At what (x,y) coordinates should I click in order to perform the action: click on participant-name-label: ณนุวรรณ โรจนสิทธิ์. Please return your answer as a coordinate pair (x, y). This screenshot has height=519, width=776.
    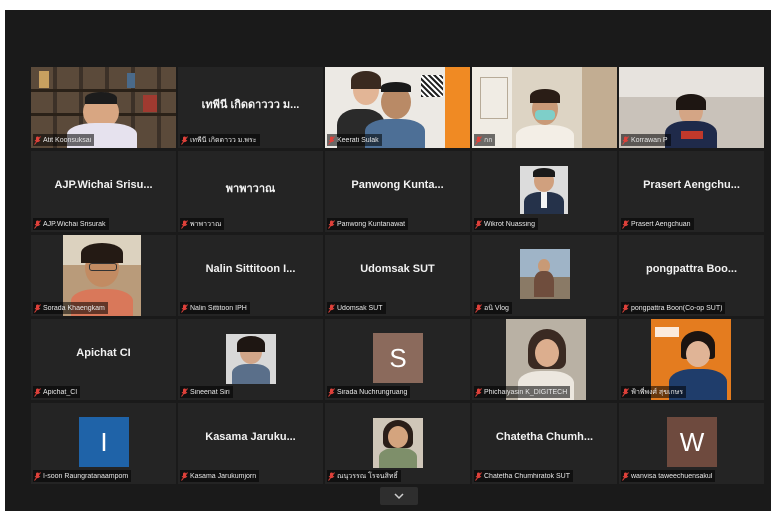
    Looking at the image, I should click on (364, 476).